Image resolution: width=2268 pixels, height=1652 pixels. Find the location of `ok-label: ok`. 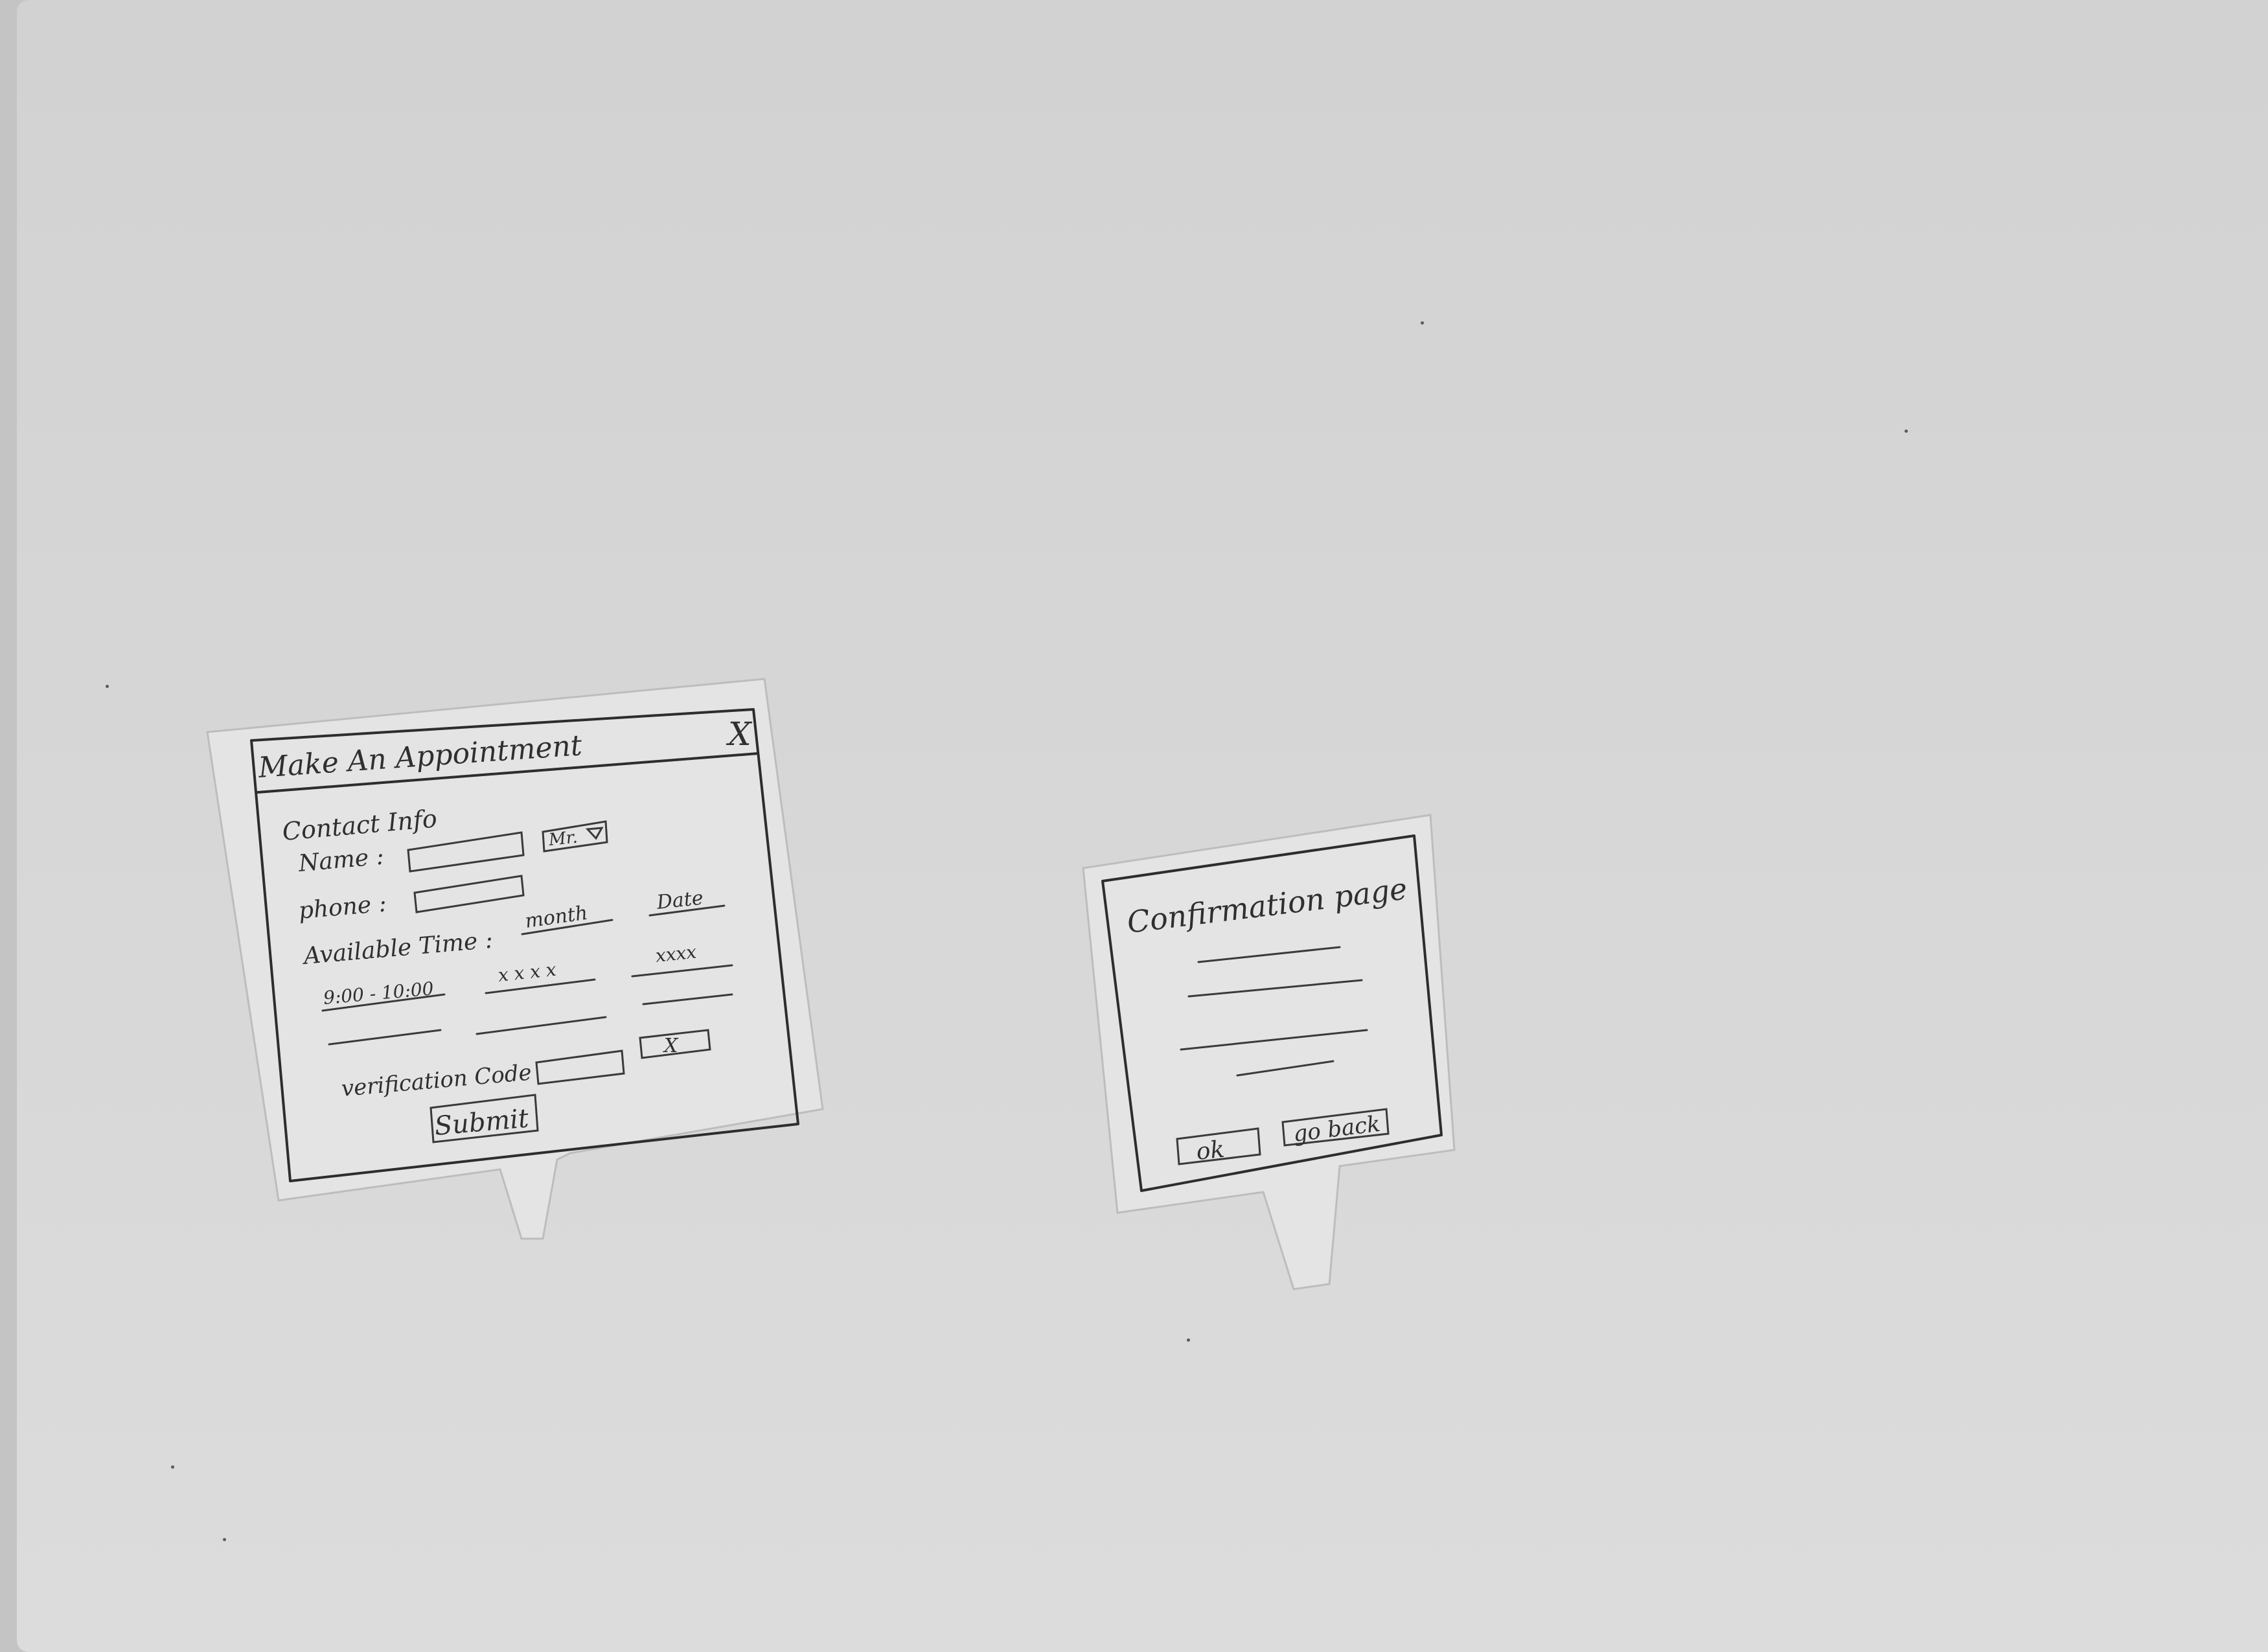

ok-label: ok is located at coordinates (1210, 1150).